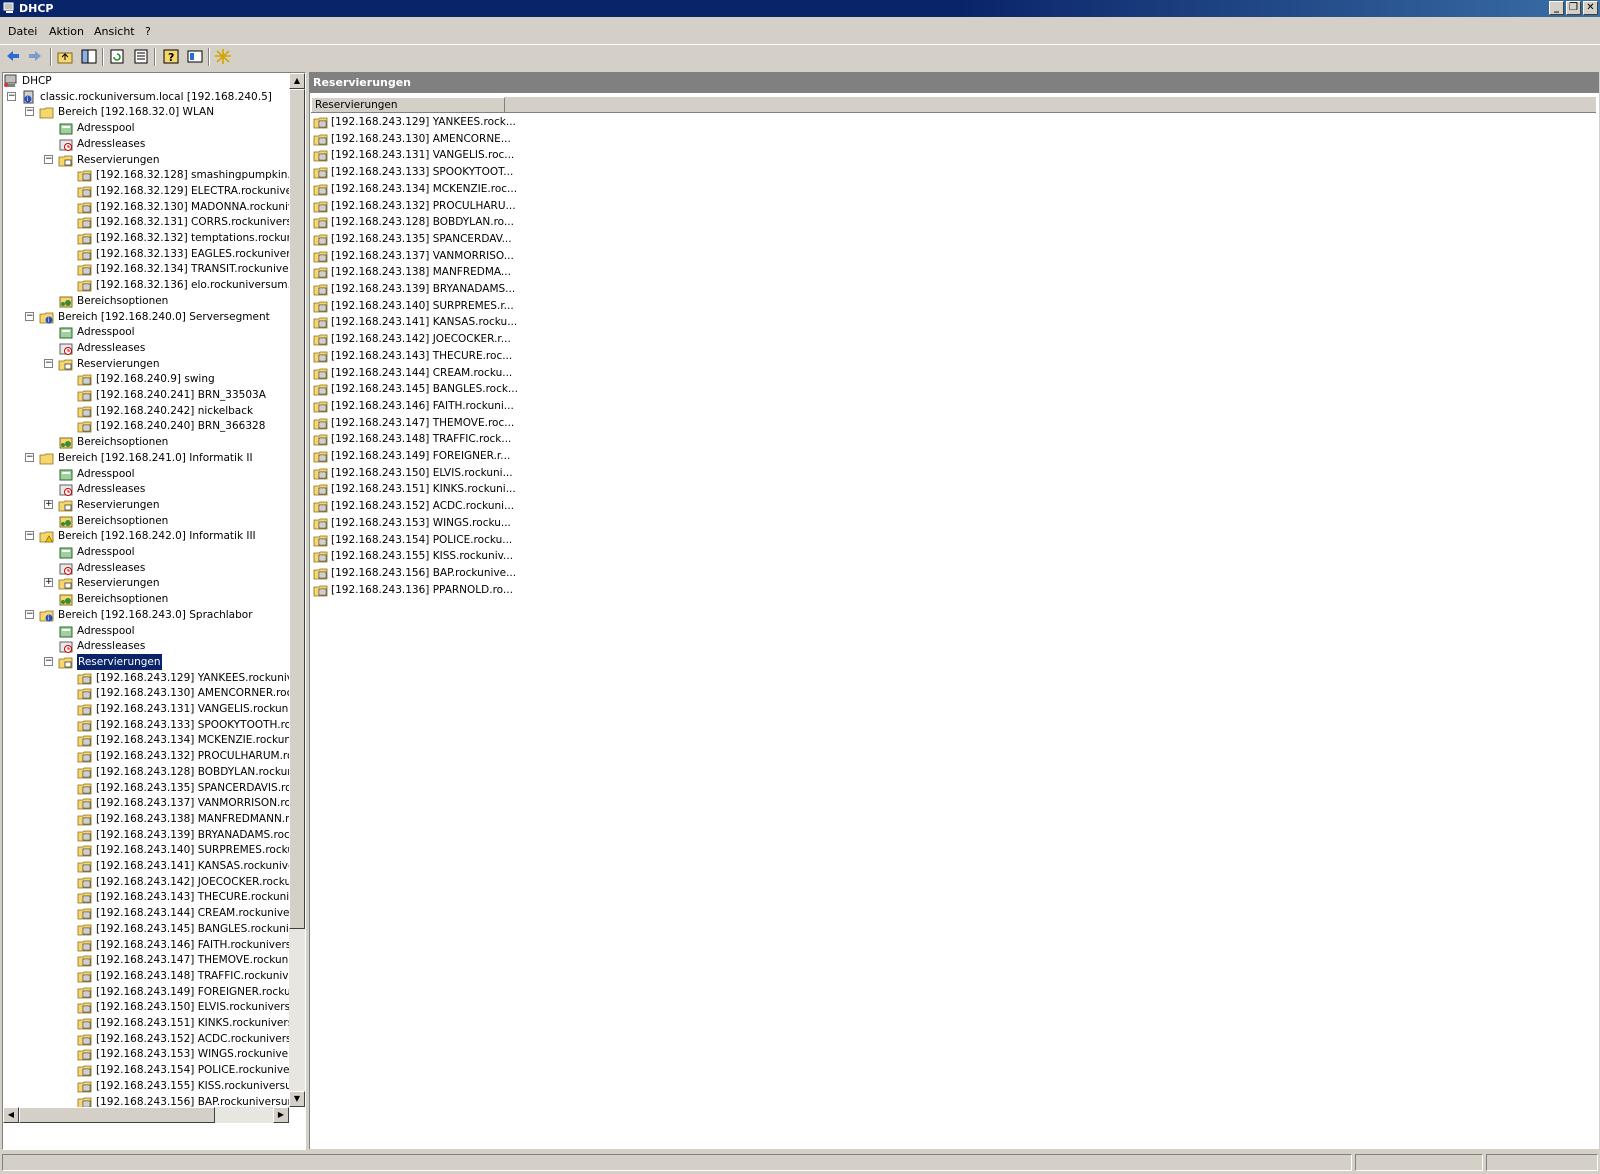 The height and width of the screenshot is (1174, 1600). I want to click on menu-aktion: Aktion, so click(66, 31).